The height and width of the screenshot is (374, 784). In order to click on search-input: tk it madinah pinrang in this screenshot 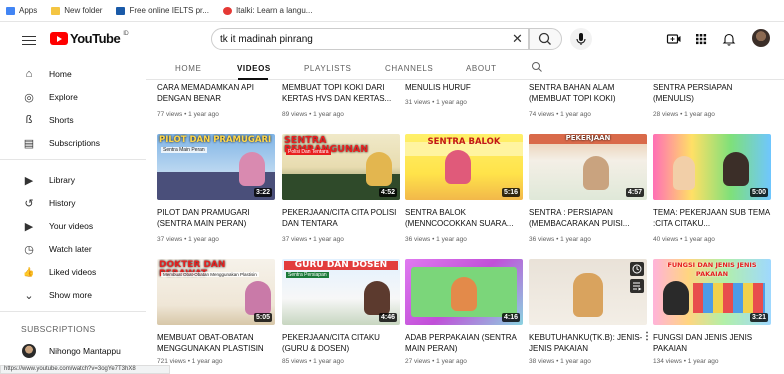, I will do `click(370, 39)`.